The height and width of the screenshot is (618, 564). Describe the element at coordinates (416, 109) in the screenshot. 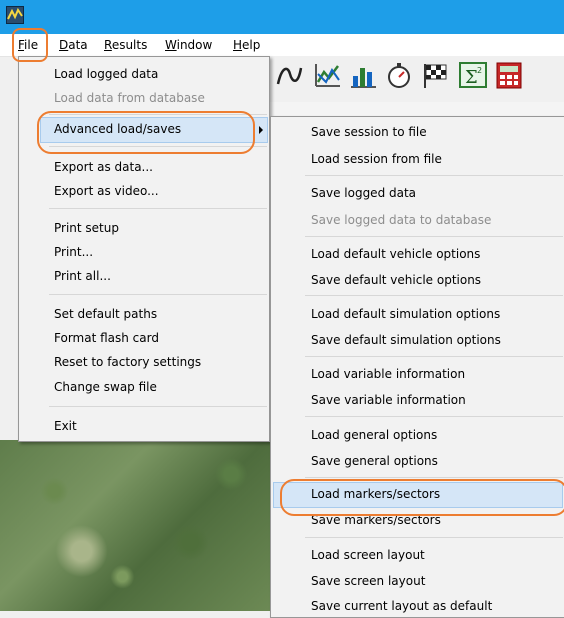

I see `secondary-toolbar` at that location.